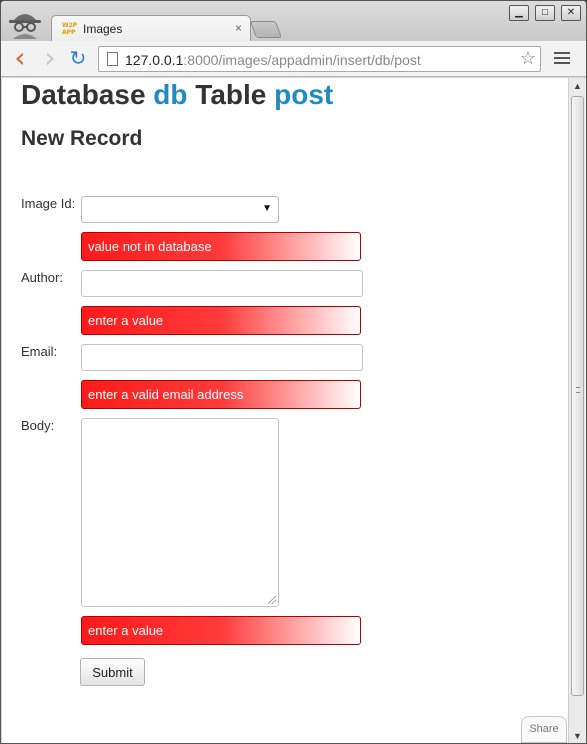  Describe the element at coordinates (170, 94) in the screenshot. I see `title-db-link: db` at that location.